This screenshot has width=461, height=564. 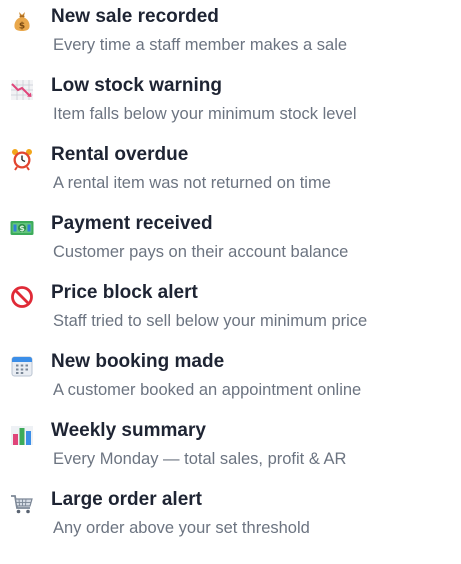 I want to click on dollar-banknote-icon: $, so click(x=22, y=228).